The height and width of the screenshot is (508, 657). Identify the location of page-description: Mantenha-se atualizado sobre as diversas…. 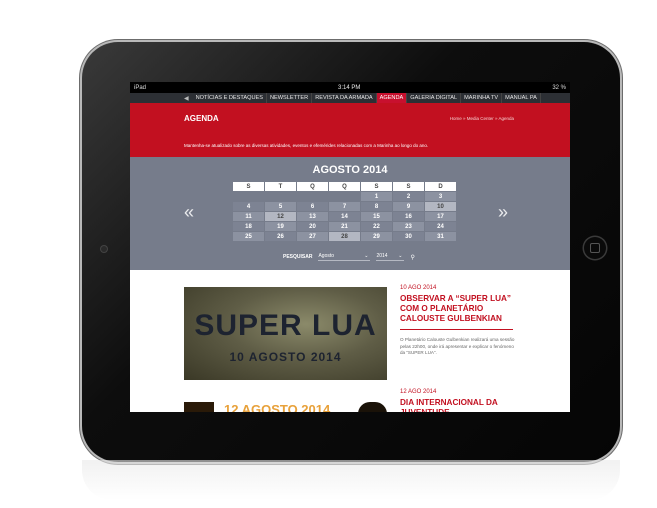
(306, 145).